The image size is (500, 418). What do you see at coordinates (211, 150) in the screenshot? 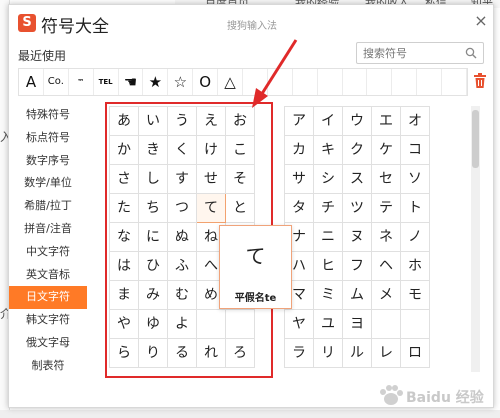
I see `kana-cell: け` at bounding box center [211, 150].